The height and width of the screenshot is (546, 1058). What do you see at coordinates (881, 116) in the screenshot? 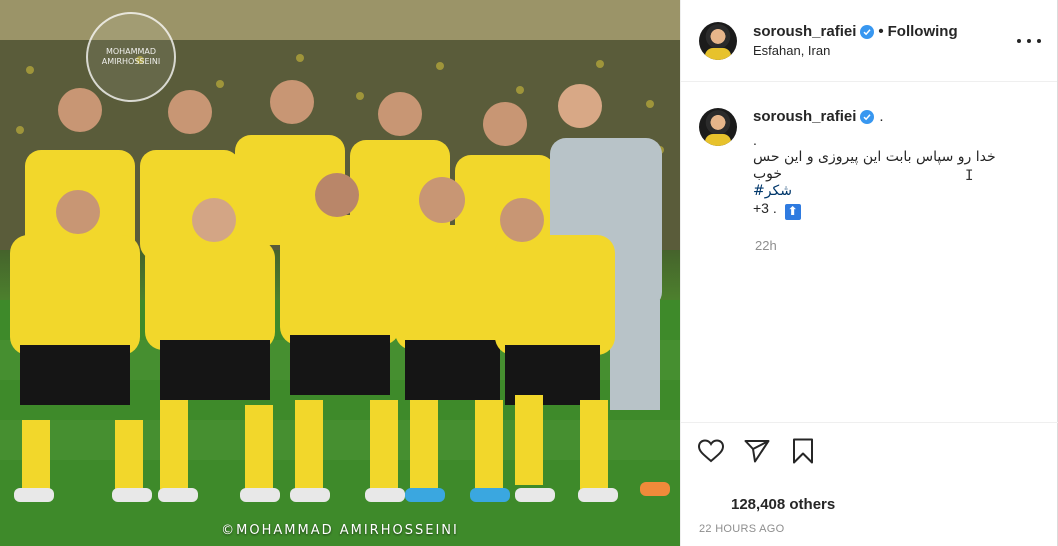
I see `caption-after-username: .` at bounding box center [881, 116].